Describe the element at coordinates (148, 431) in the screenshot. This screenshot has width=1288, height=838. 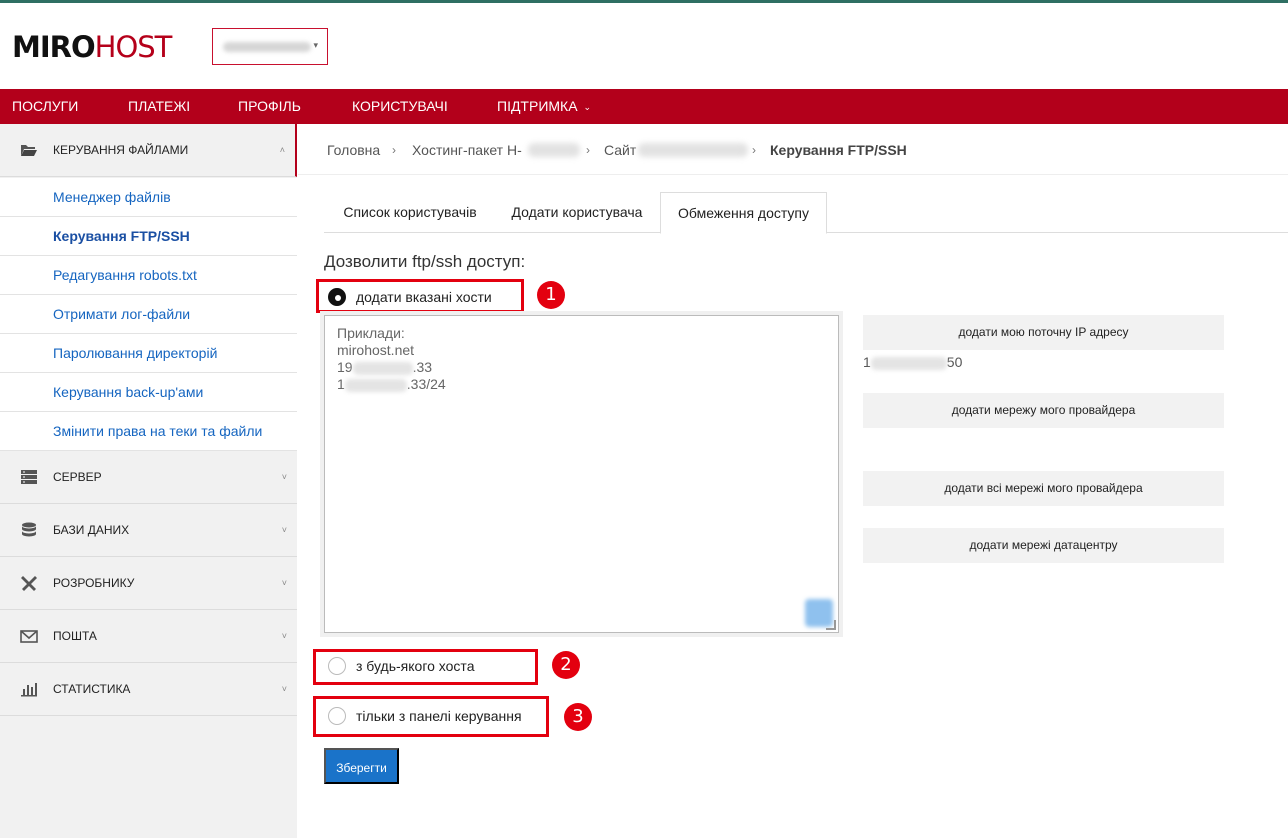
I see `sidebar-item-permissions: Змінити права на теки та файли` at that location.